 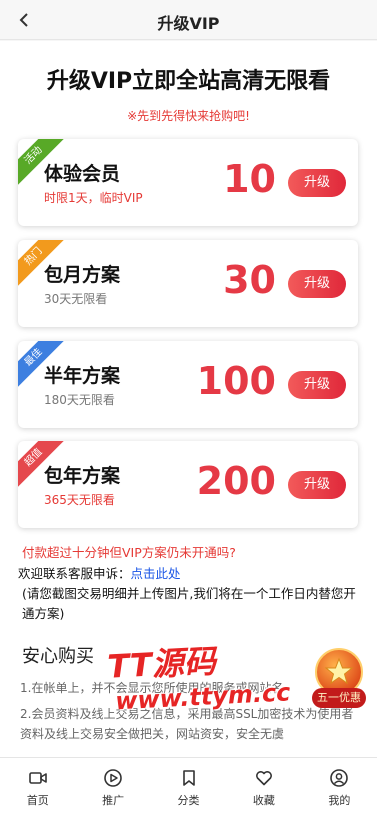 I want to click on plan-desc: 时限1天，临时VIP, so click(x=93, y=198).